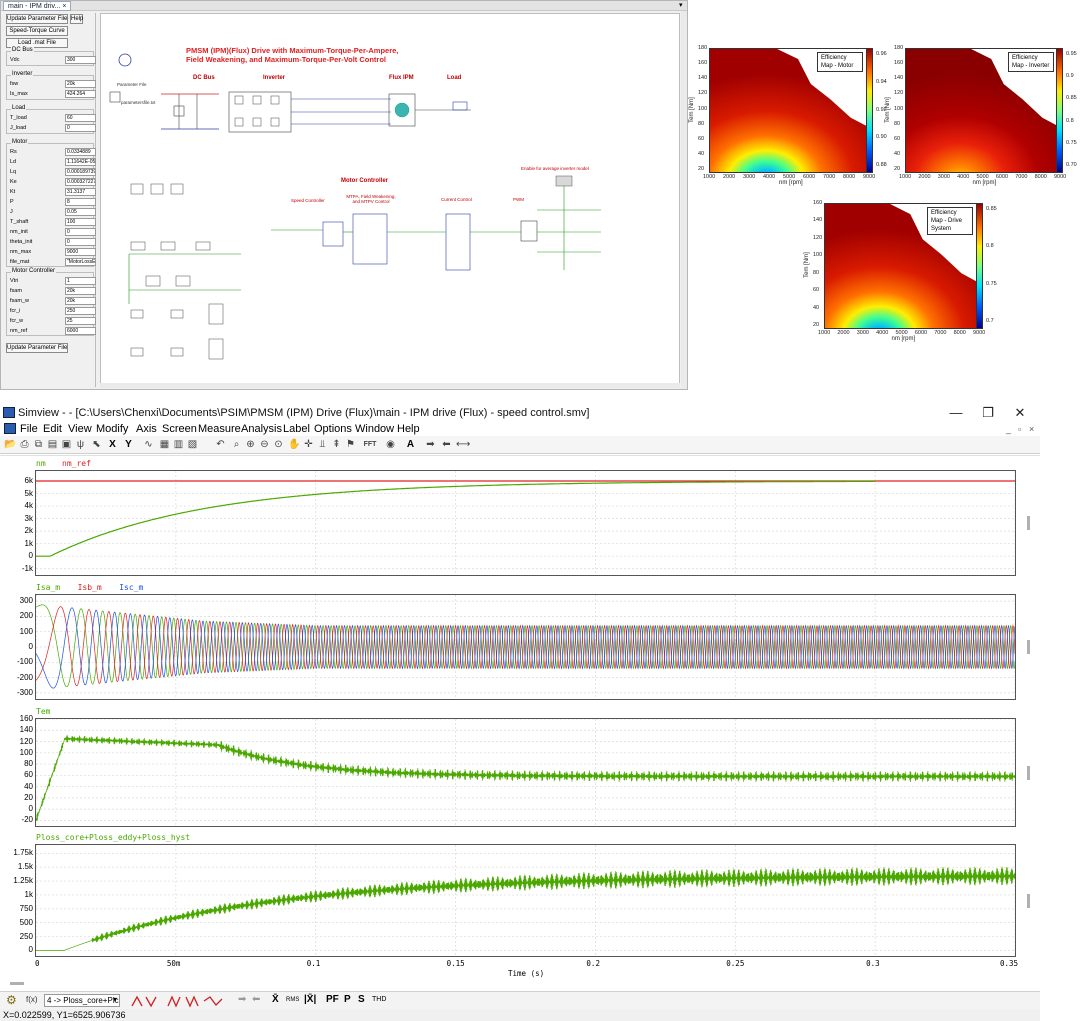  I want to click on abs-average-icon: |X̄|, so click(310, 999).